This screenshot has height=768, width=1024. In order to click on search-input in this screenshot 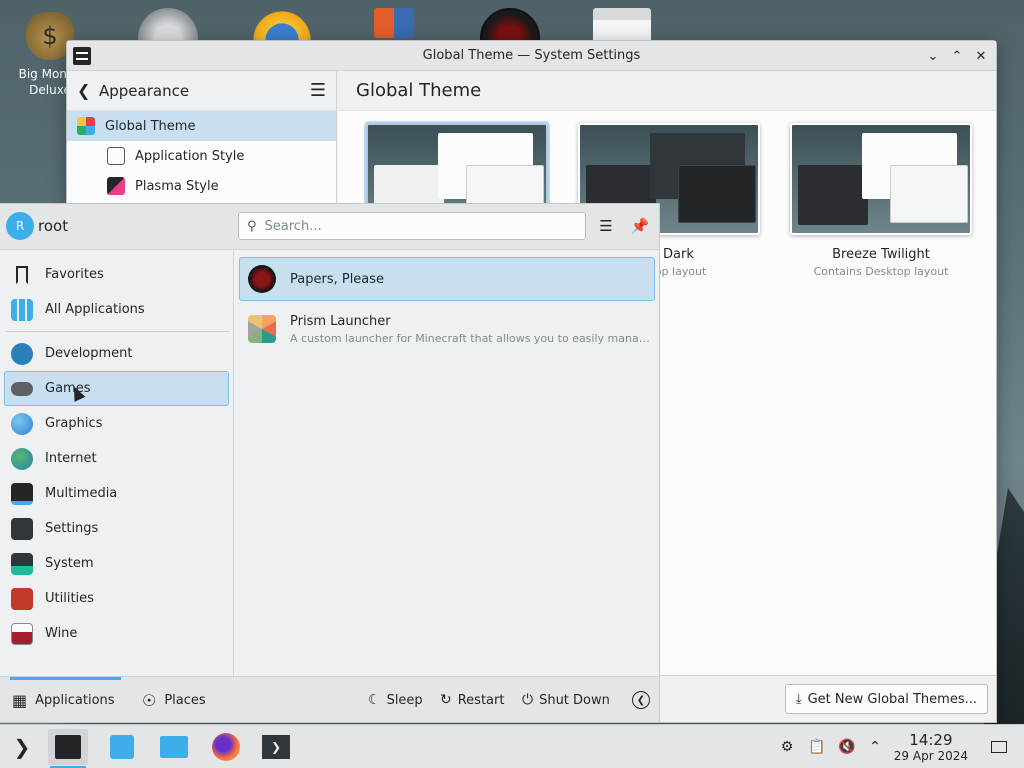, I will do `click(414, 226)`.